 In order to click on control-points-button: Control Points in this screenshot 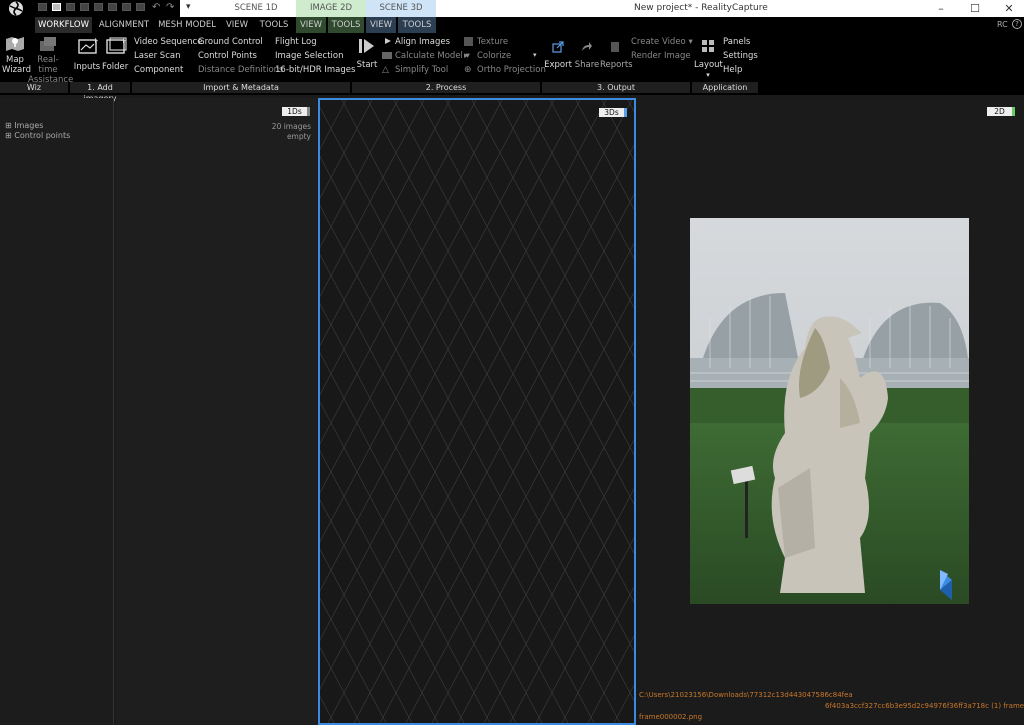, I will do `click(227, 56)`.